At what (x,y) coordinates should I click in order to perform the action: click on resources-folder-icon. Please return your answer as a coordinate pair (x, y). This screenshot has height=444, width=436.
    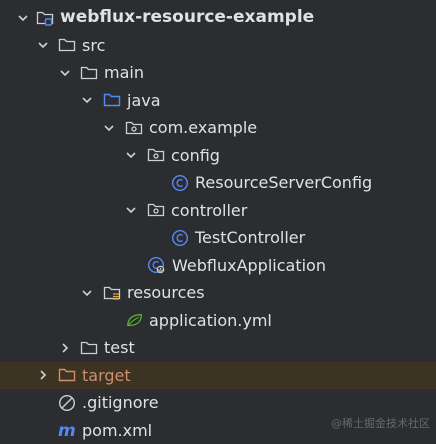
    Looking at the image, I should click on (112, 293).